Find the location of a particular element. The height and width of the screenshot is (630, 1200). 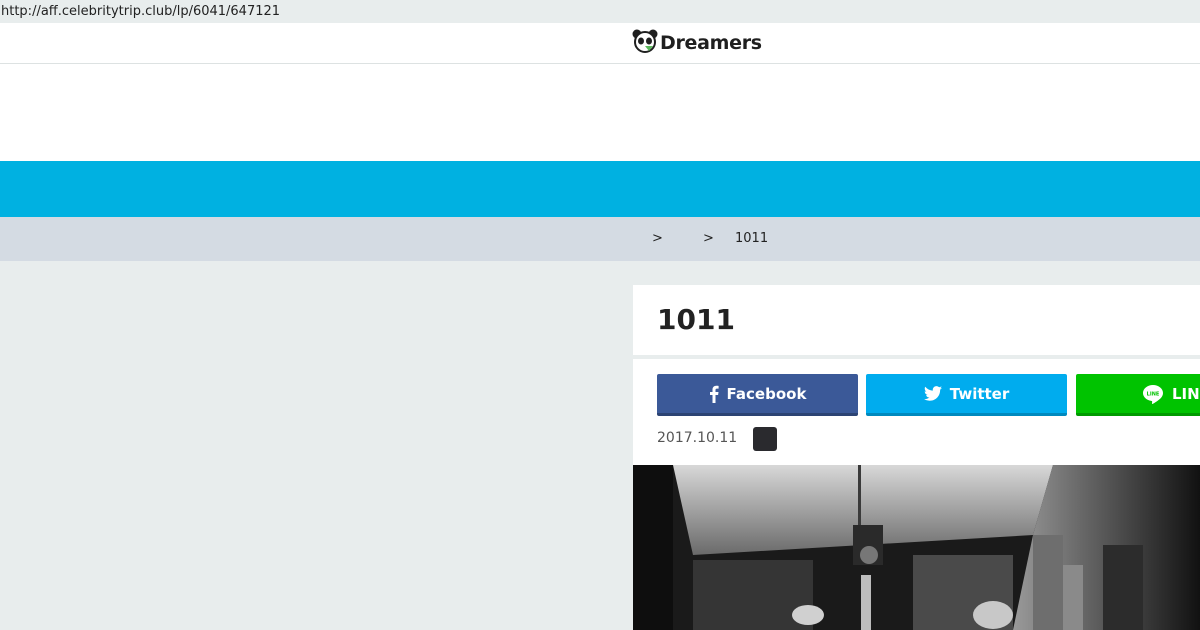

publish-date: 2017.10.11 is located at coordinates (697, 438).